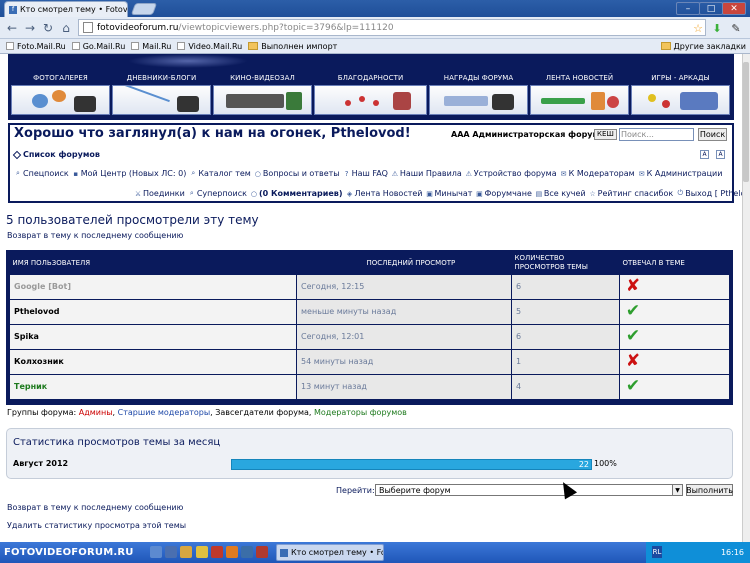  Describe the element at coordinates (132, 220) in the screenshot. I see `page-title: 5 пользователей просмотрели эту тему` at that location.